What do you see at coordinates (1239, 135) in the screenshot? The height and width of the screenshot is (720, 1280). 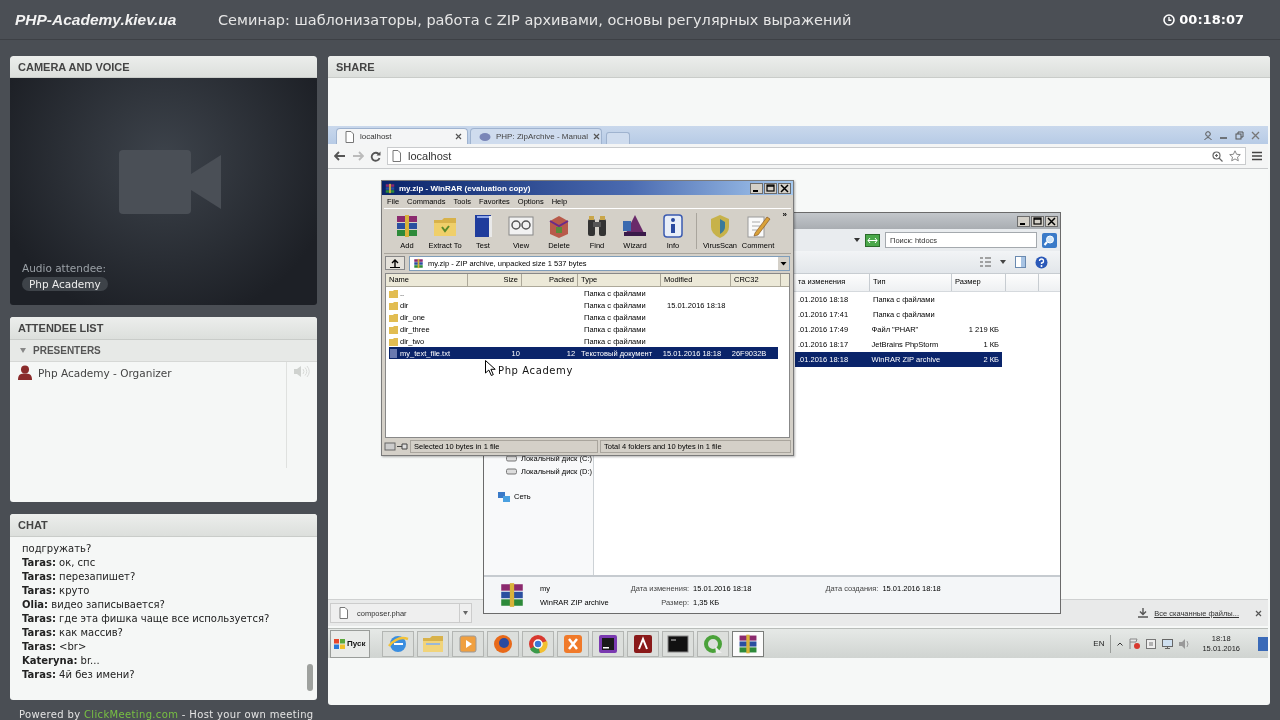 I see `restore-icon` at bounding box center [1239, 135].